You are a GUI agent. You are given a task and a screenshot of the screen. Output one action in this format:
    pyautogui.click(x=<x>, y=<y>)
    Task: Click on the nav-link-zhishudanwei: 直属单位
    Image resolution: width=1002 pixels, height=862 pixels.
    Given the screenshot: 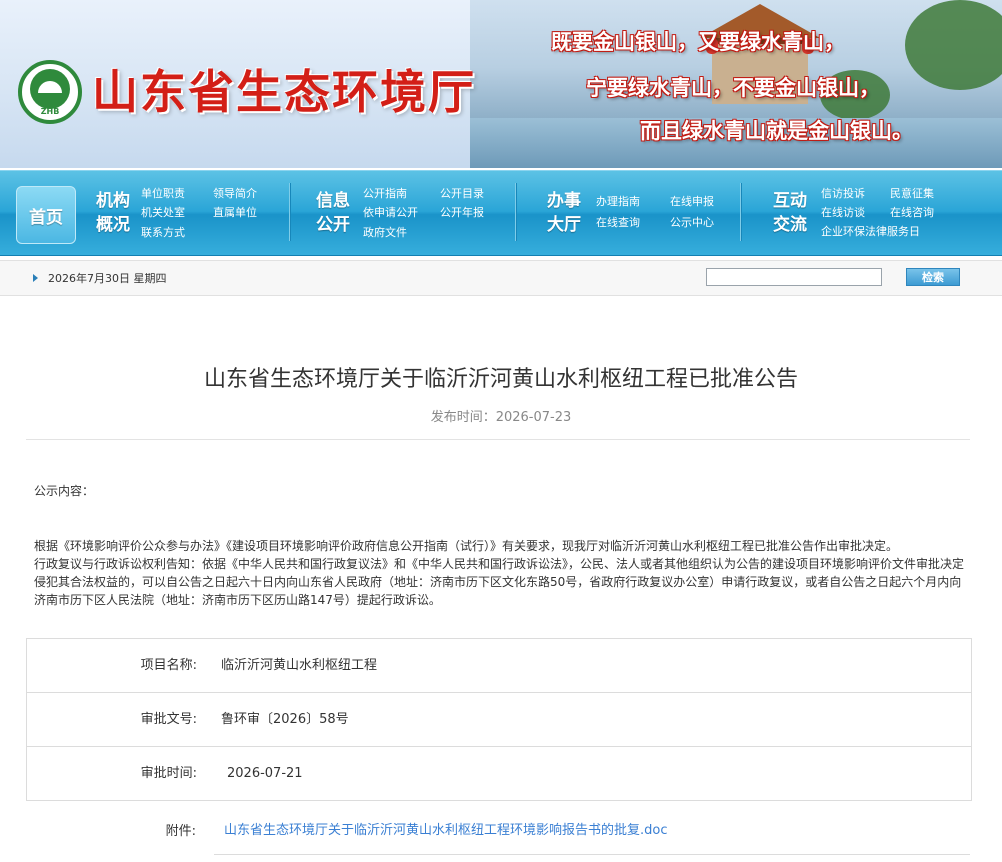 What is the action you would take?
    pyautogui.click(x=235, y=213)
    